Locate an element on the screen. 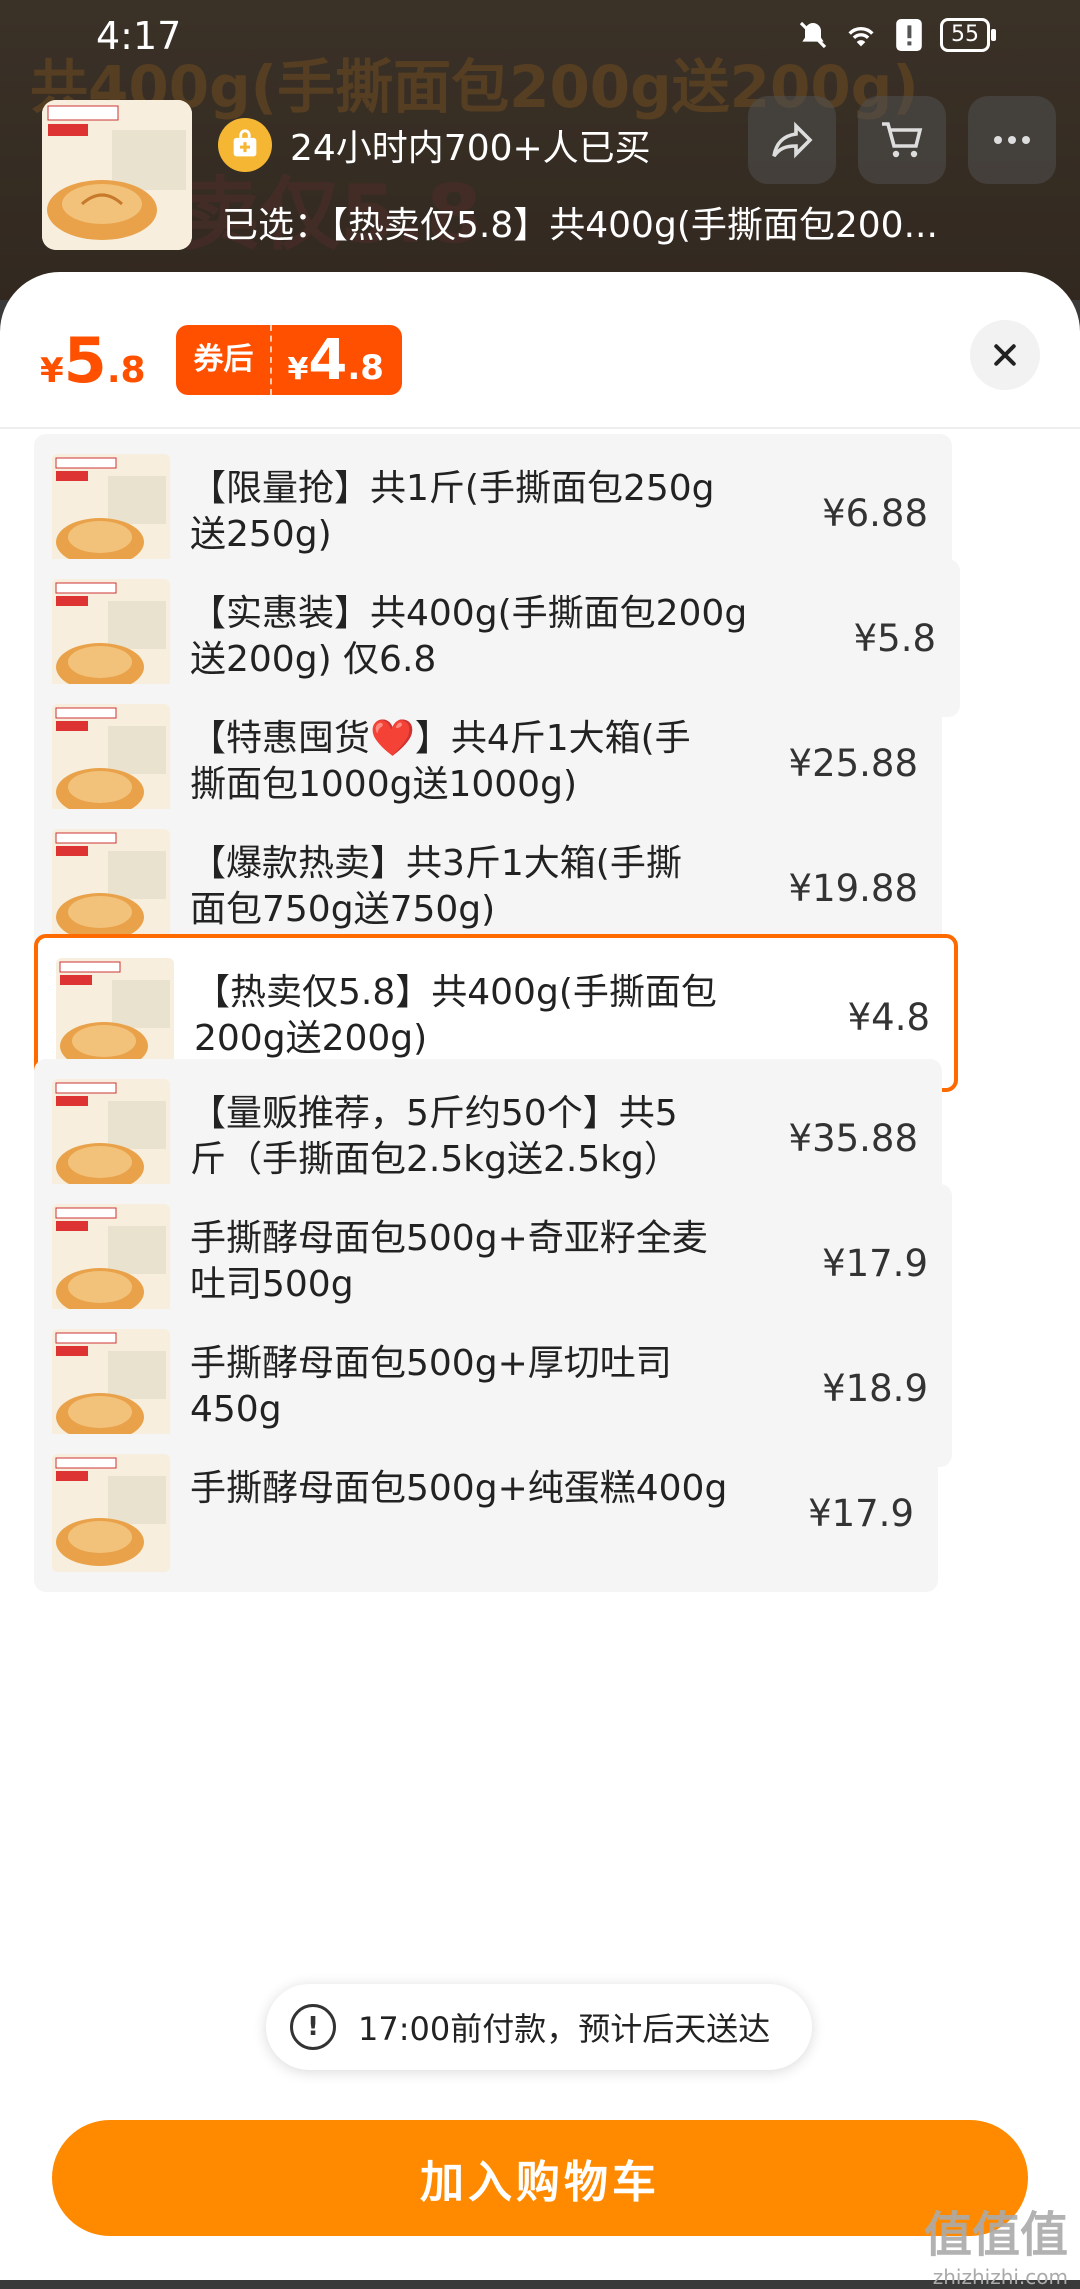  selected-product-thumbnail is located at coordinates (117, 175).